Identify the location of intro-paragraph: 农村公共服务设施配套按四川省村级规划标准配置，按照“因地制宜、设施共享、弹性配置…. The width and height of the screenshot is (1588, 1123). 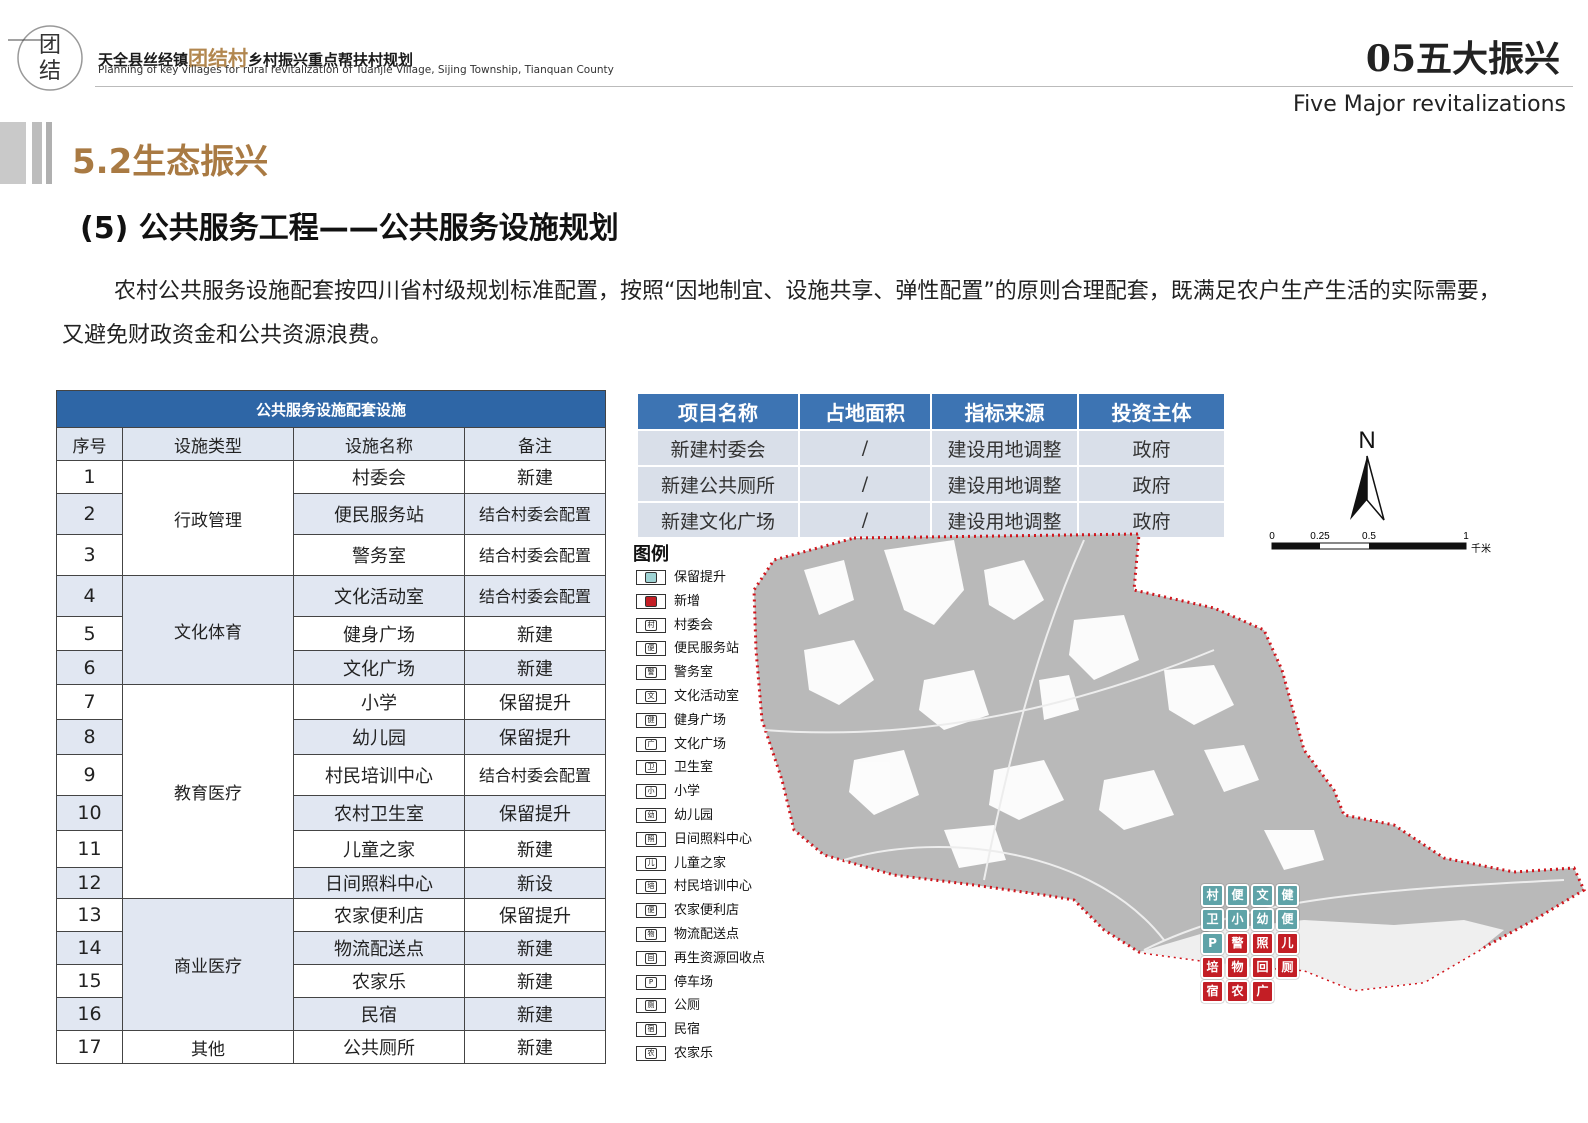
(781, 313).